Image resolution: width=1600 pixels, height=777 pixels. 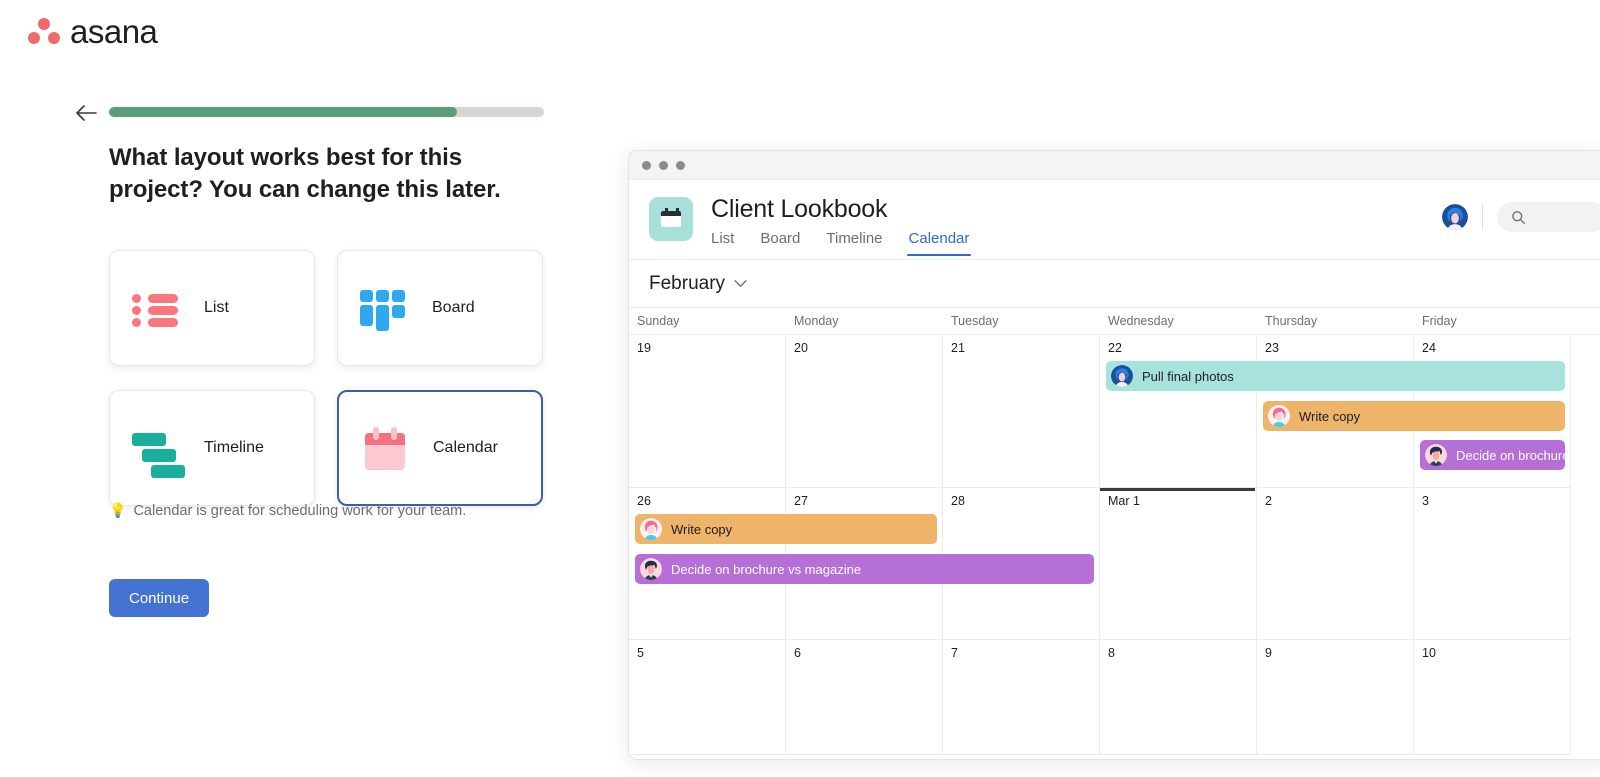 What do you see at coordinates (1429, 653) in the screenshot?
I see `calendar-day-number: 10` at bounding box center [1429, 653].